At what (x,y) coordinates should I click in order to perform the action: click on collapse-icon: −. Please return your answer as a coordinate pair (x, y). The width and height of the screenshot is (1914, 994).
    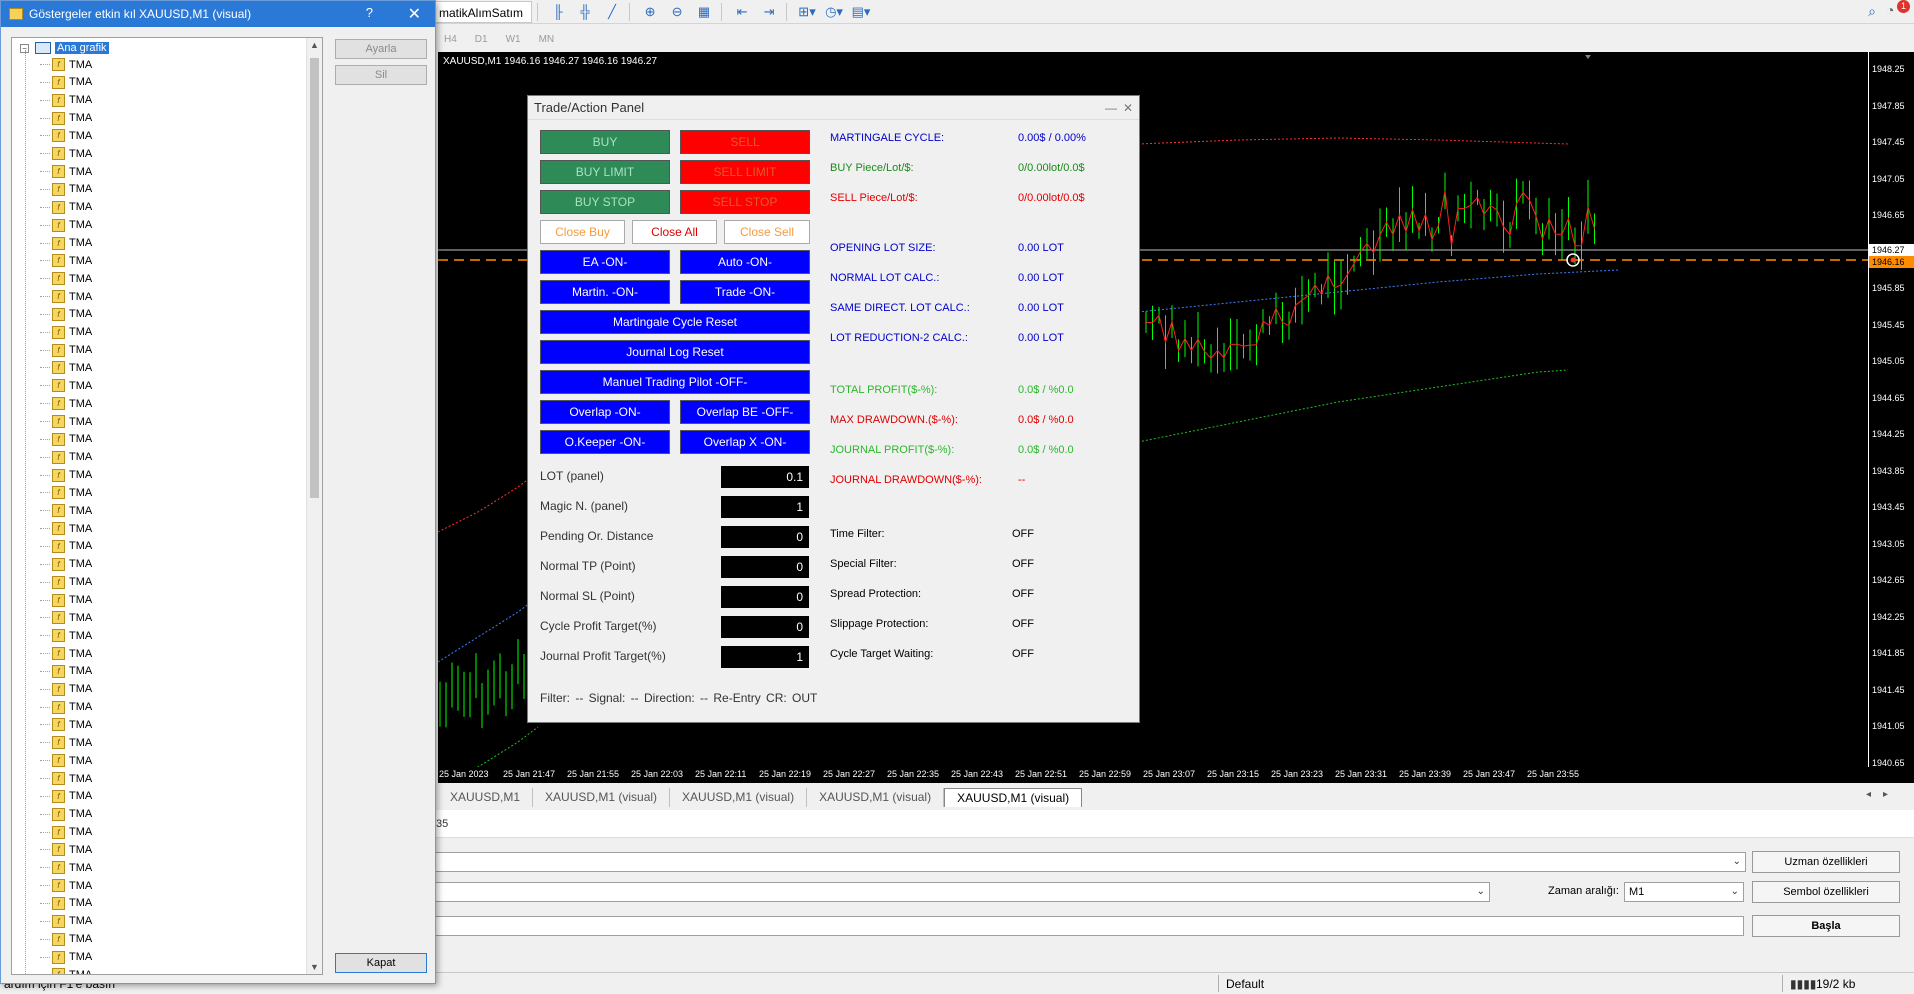
    Looking at the image, I should click on (24, 48).